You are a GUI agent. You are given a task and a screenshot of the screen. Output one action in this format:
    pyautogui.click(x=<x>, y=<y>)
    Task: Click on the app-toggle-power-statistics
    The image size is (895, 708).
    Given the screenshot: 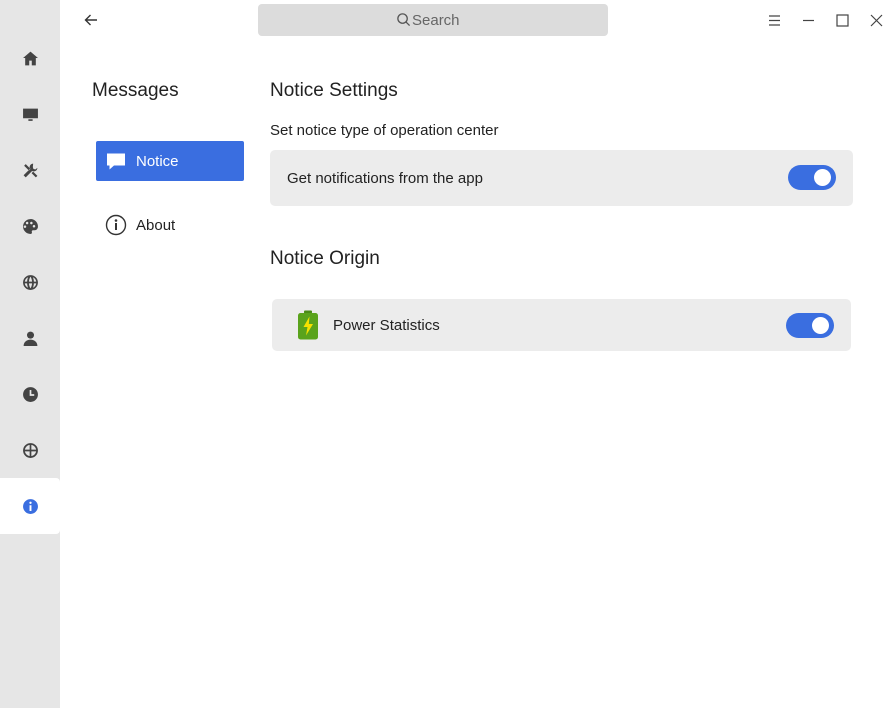 What is the action you would take?
    pyautogui.click(x=810, y=325)
    